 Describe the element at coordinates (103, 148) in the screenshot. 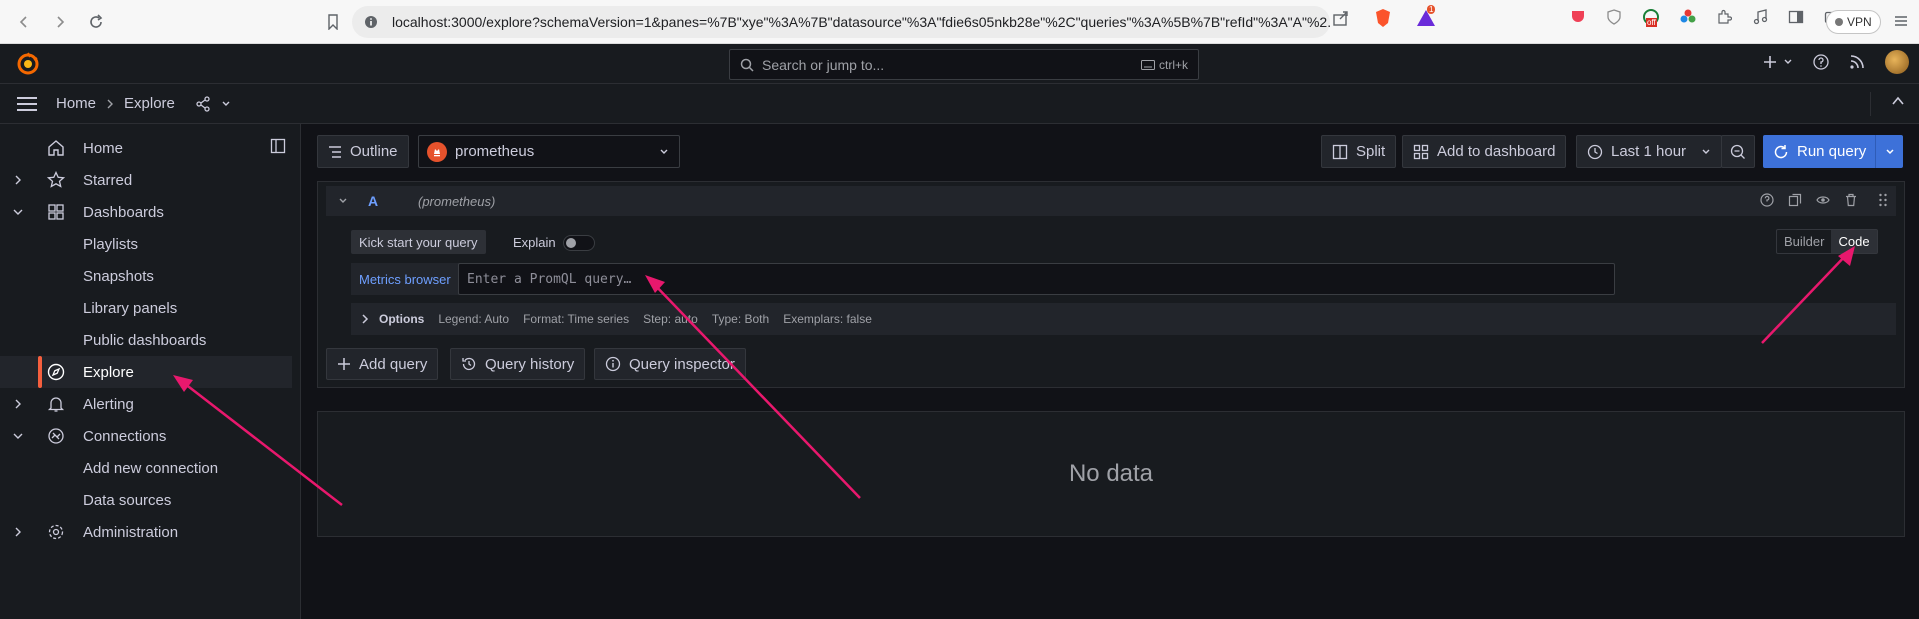

I see `sidebar-item-label: Home` at that location.